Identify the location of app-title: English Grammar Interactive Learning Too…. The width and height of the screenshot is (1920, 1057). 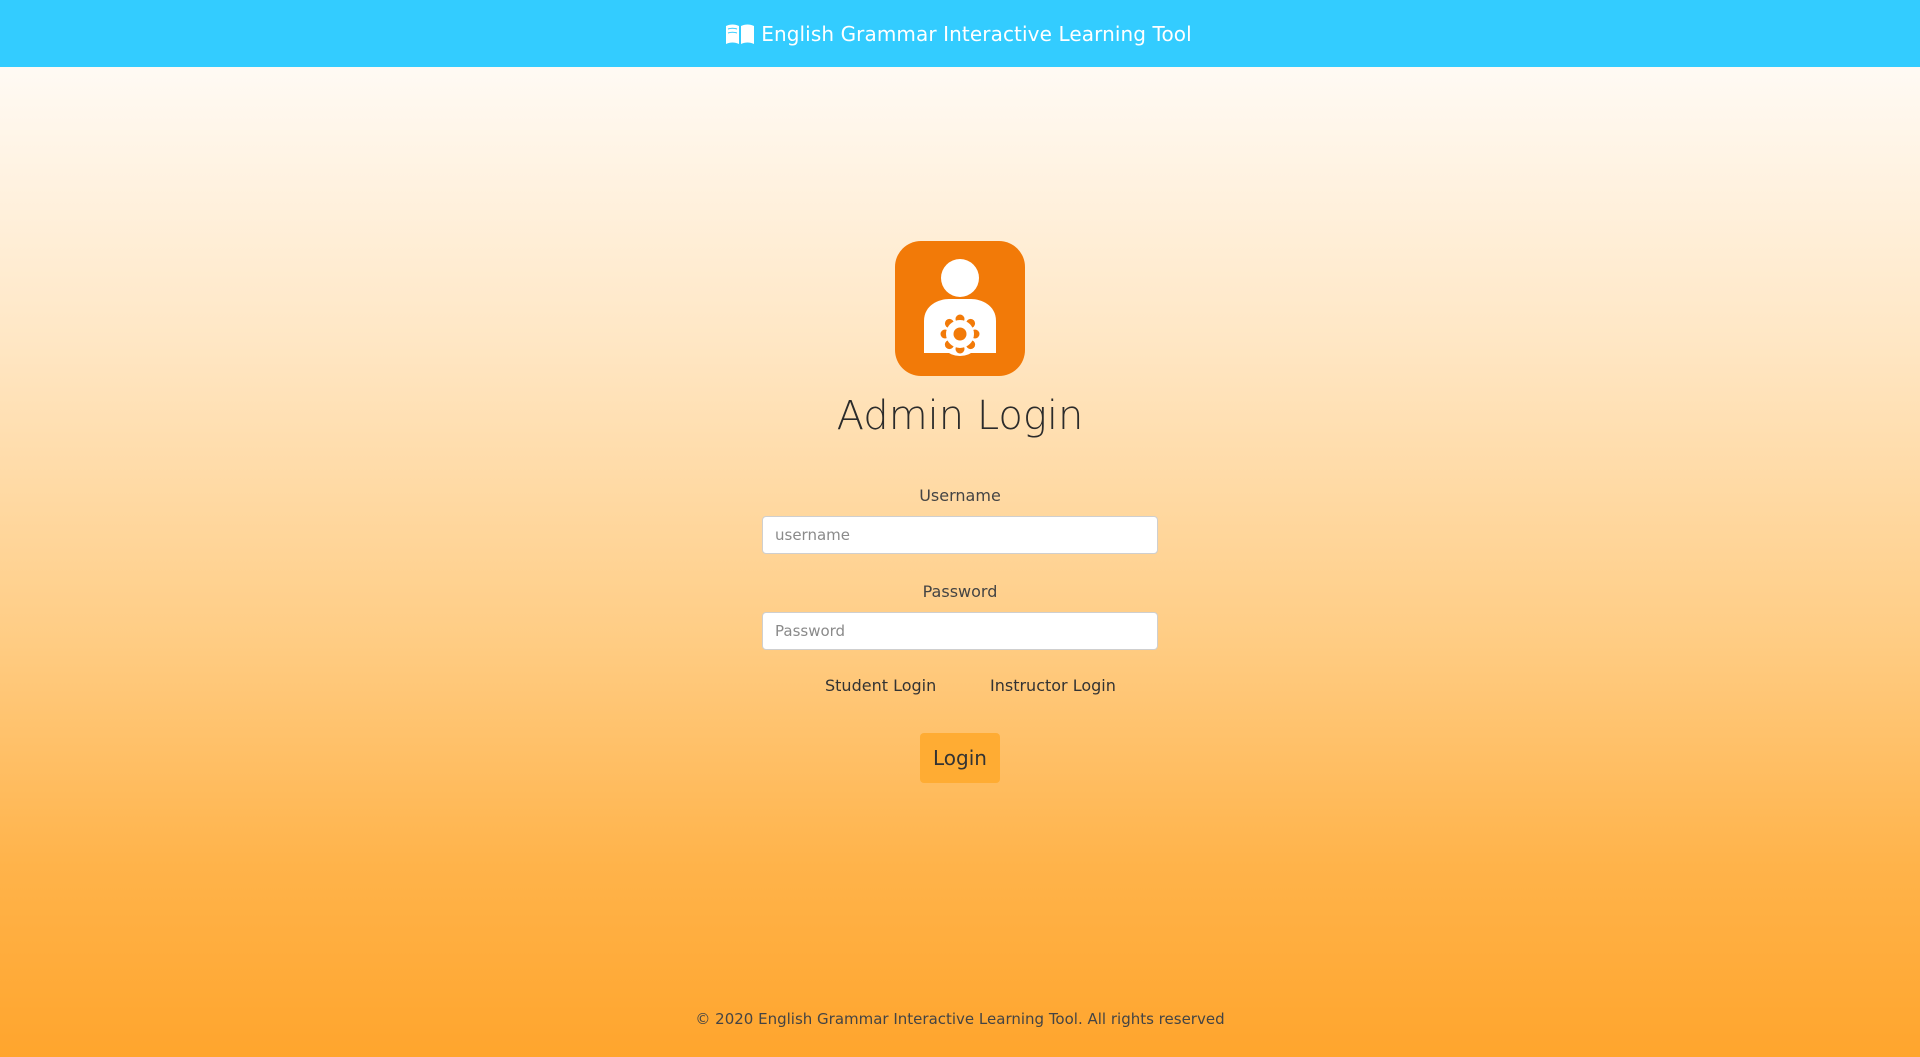
(976, 33).